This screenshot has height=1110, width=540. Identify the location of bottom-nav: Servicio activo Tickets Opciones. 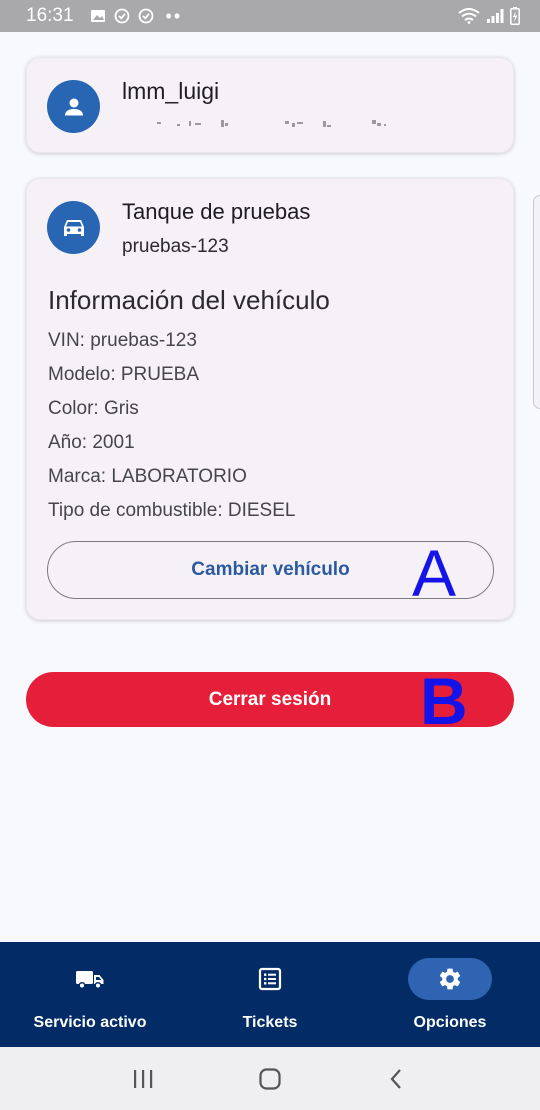
(270, 994).